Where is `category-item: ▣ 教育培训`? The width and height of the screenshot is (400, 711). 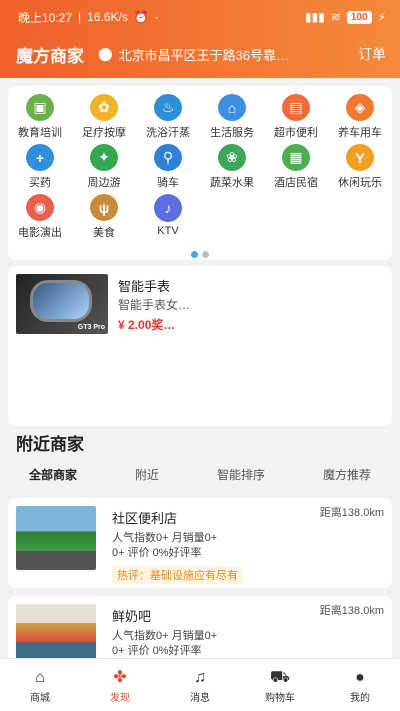
category-item: ▣ 教育培训 is located at coordinates (40, 115).